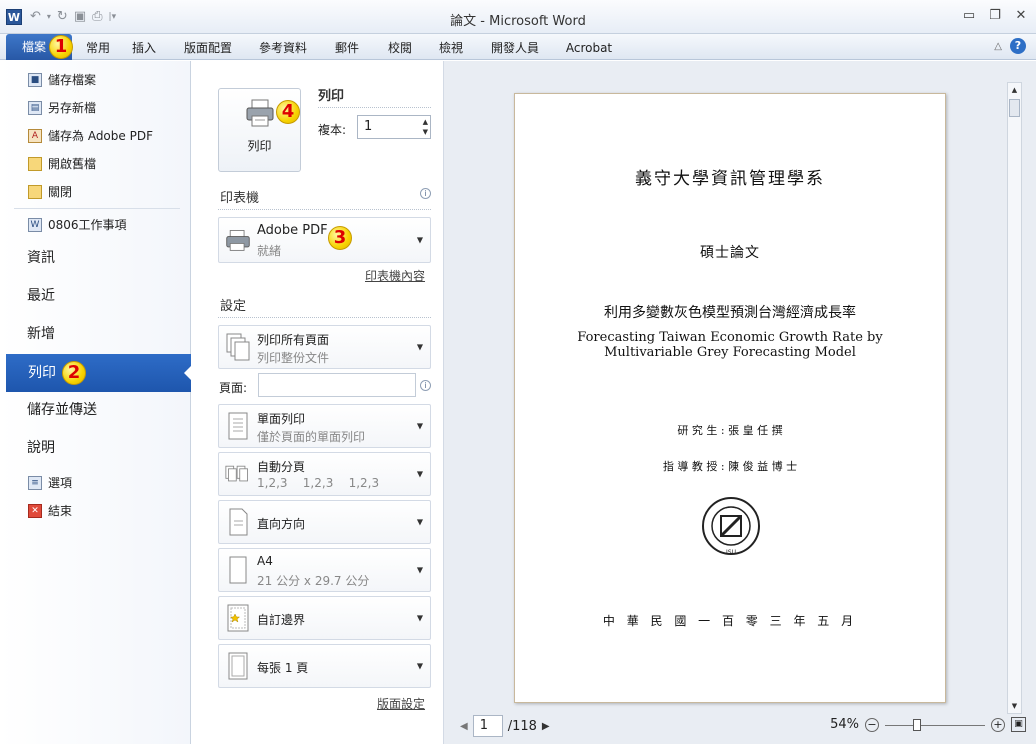  What do you see at coordinates (324, 240) in the screenshot?
I see `printer-dropdown: Adobe PDF 就緒 ▼` at bounding box center [324, 240].